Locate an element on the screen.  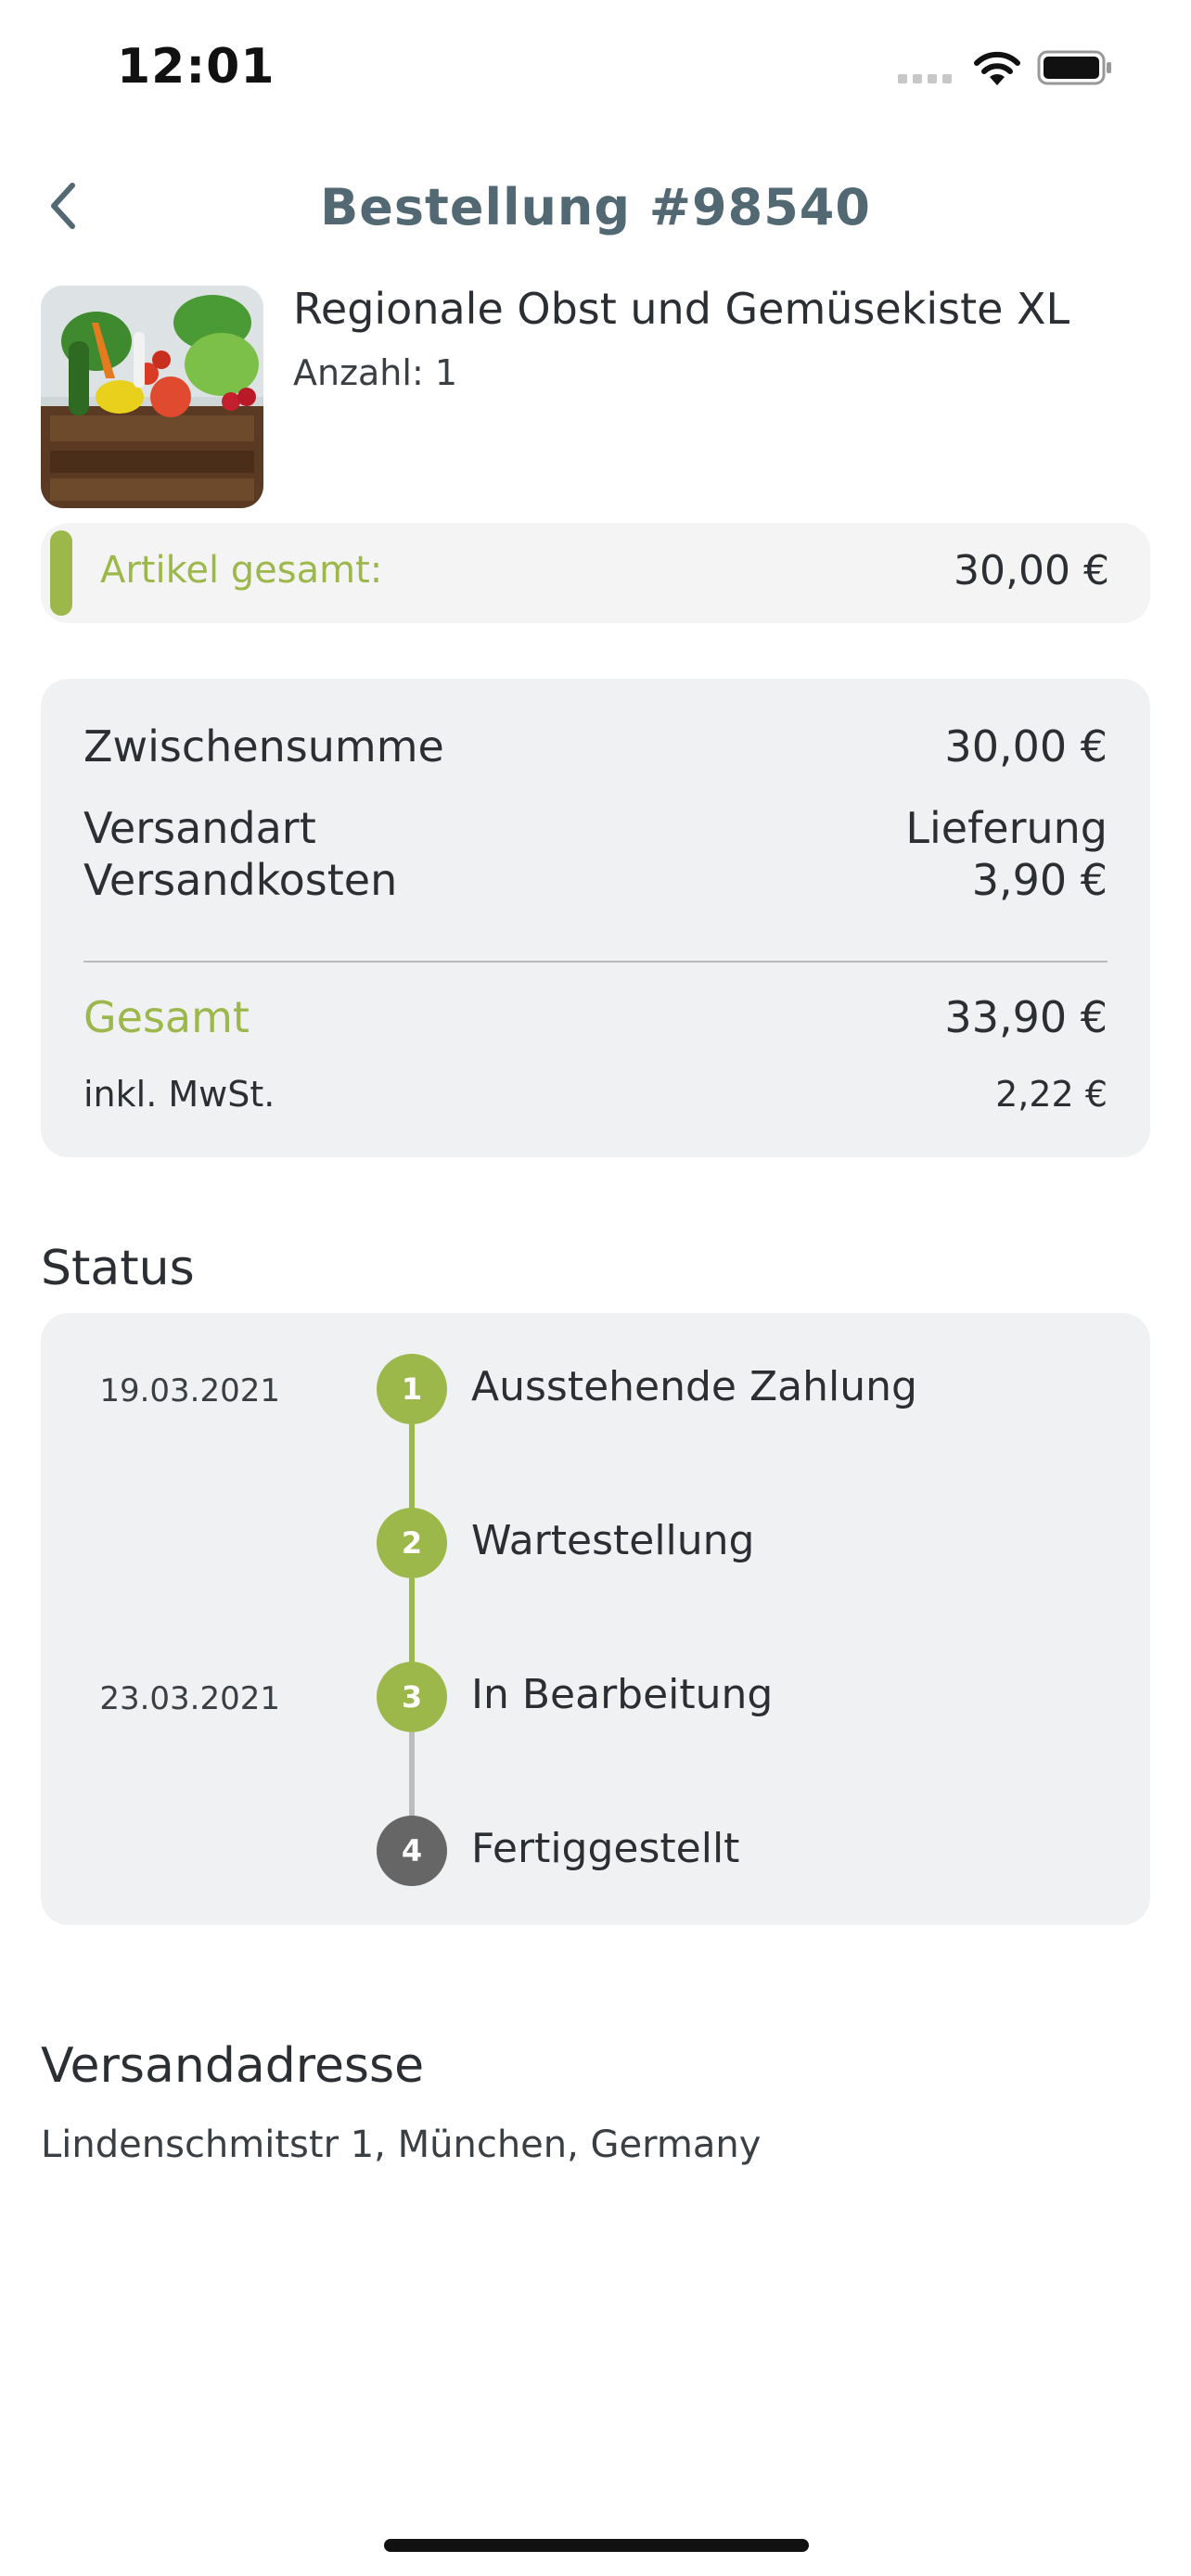
product-image is located at coordinates (152, 397).